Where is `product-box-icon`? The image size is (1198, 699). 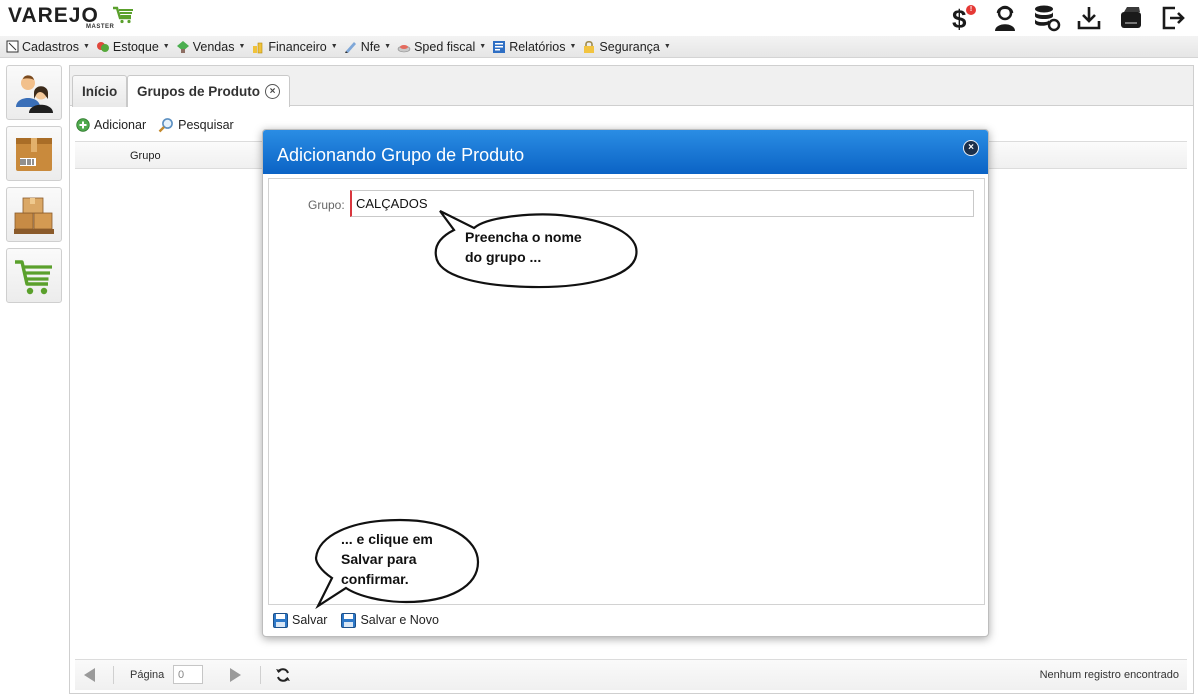 product-box-icon is located at coordinates (34, 154).